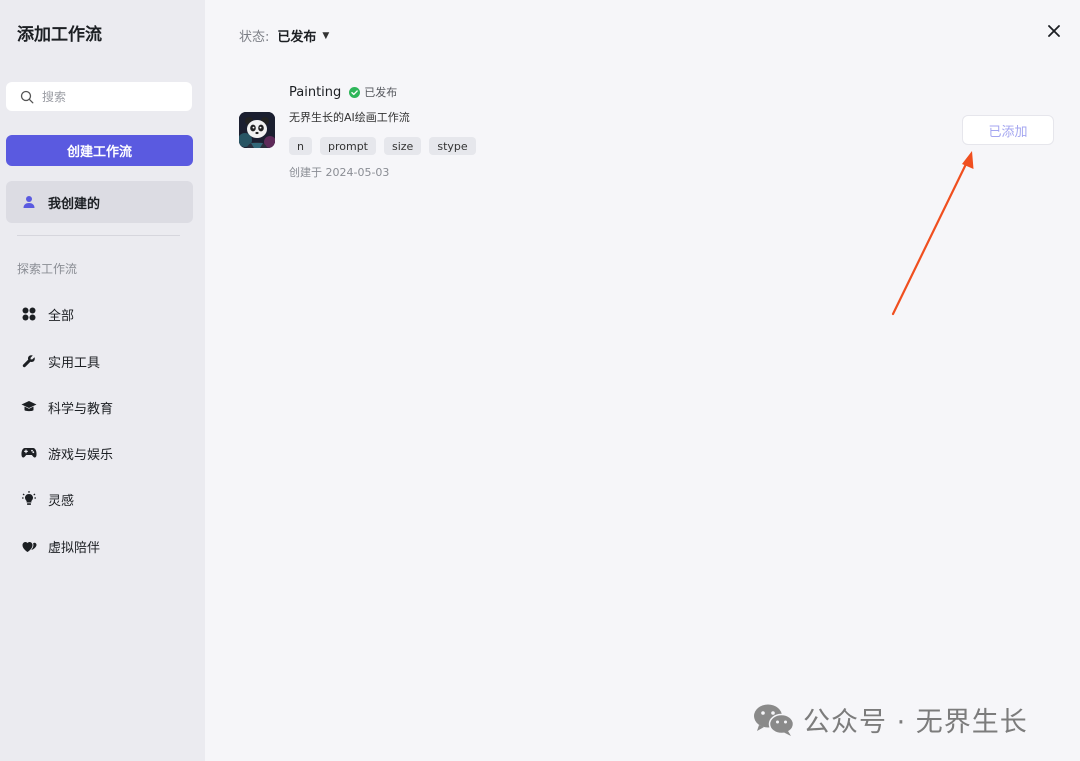 This screenshot has width=1080, height=761. What do you see at coordinates (315, 92) in the screenshot?
I see `workflow-name: Painting` at bounding box center [315, 92].